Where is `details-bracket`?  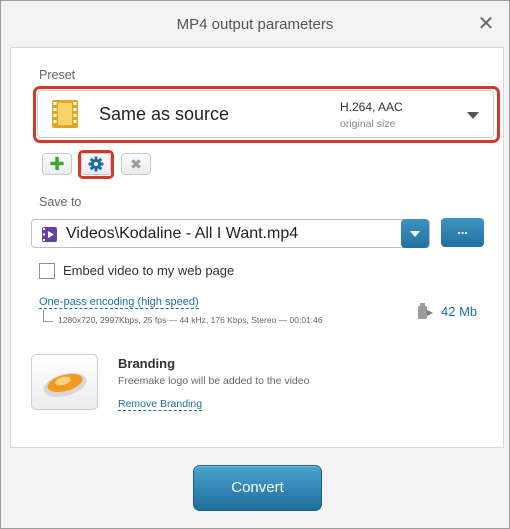 details-bracket is located at coordinates (48, 316).